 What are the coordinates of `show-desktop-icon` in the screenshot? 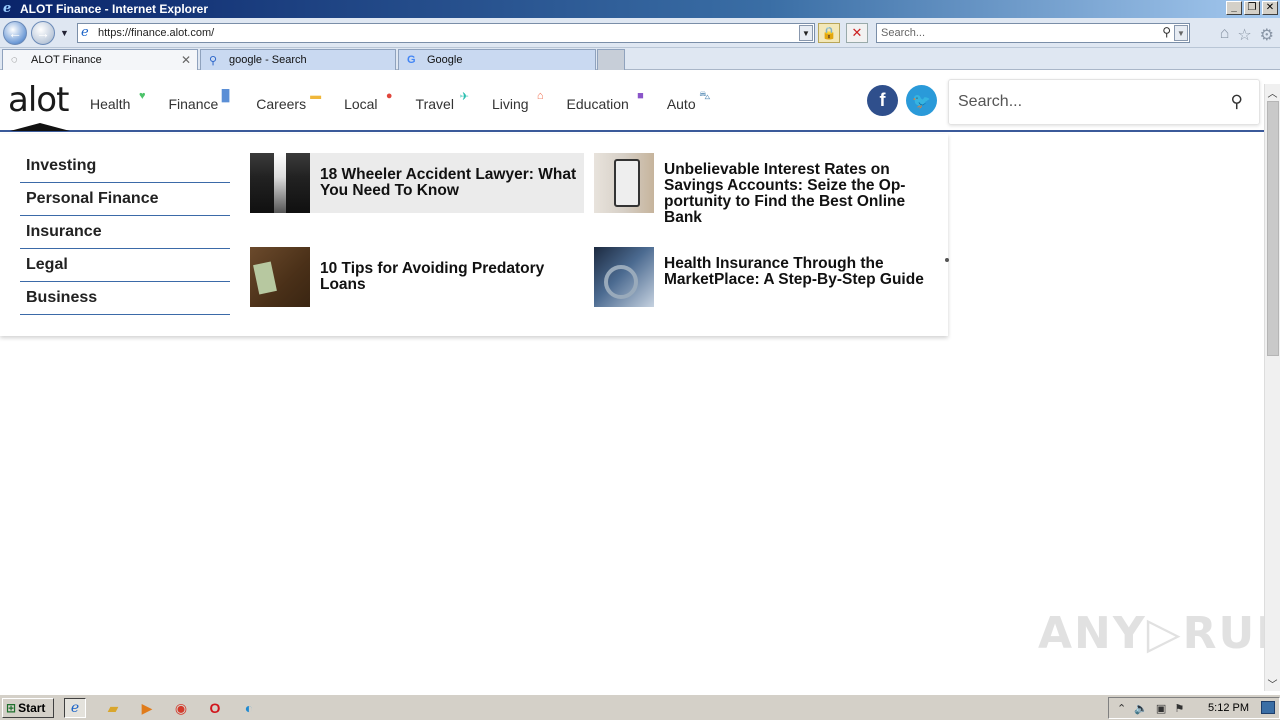 It's located at (1268, 707).